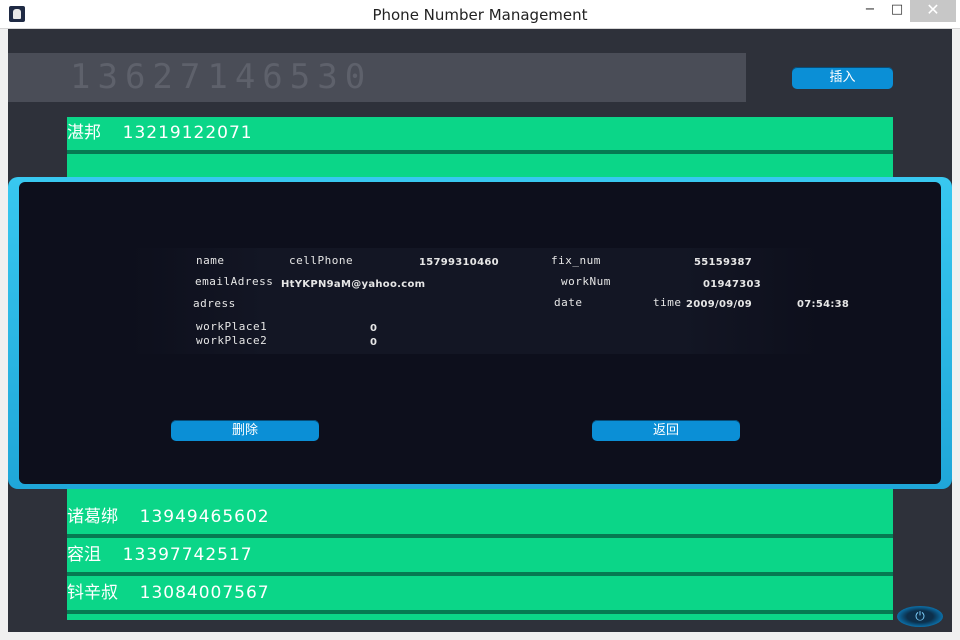 The image size is (960, 640). I want to click on value-cellphone: 15799310460, so click(459, 262).